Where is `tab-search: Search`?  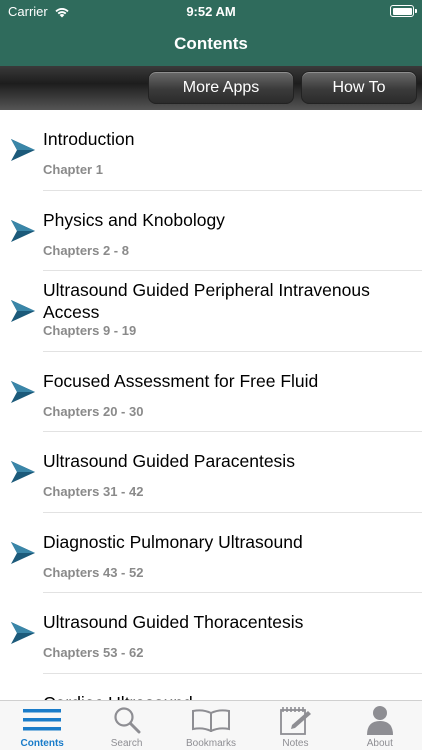
tab-search: Search is located at coordinates (126, 725).